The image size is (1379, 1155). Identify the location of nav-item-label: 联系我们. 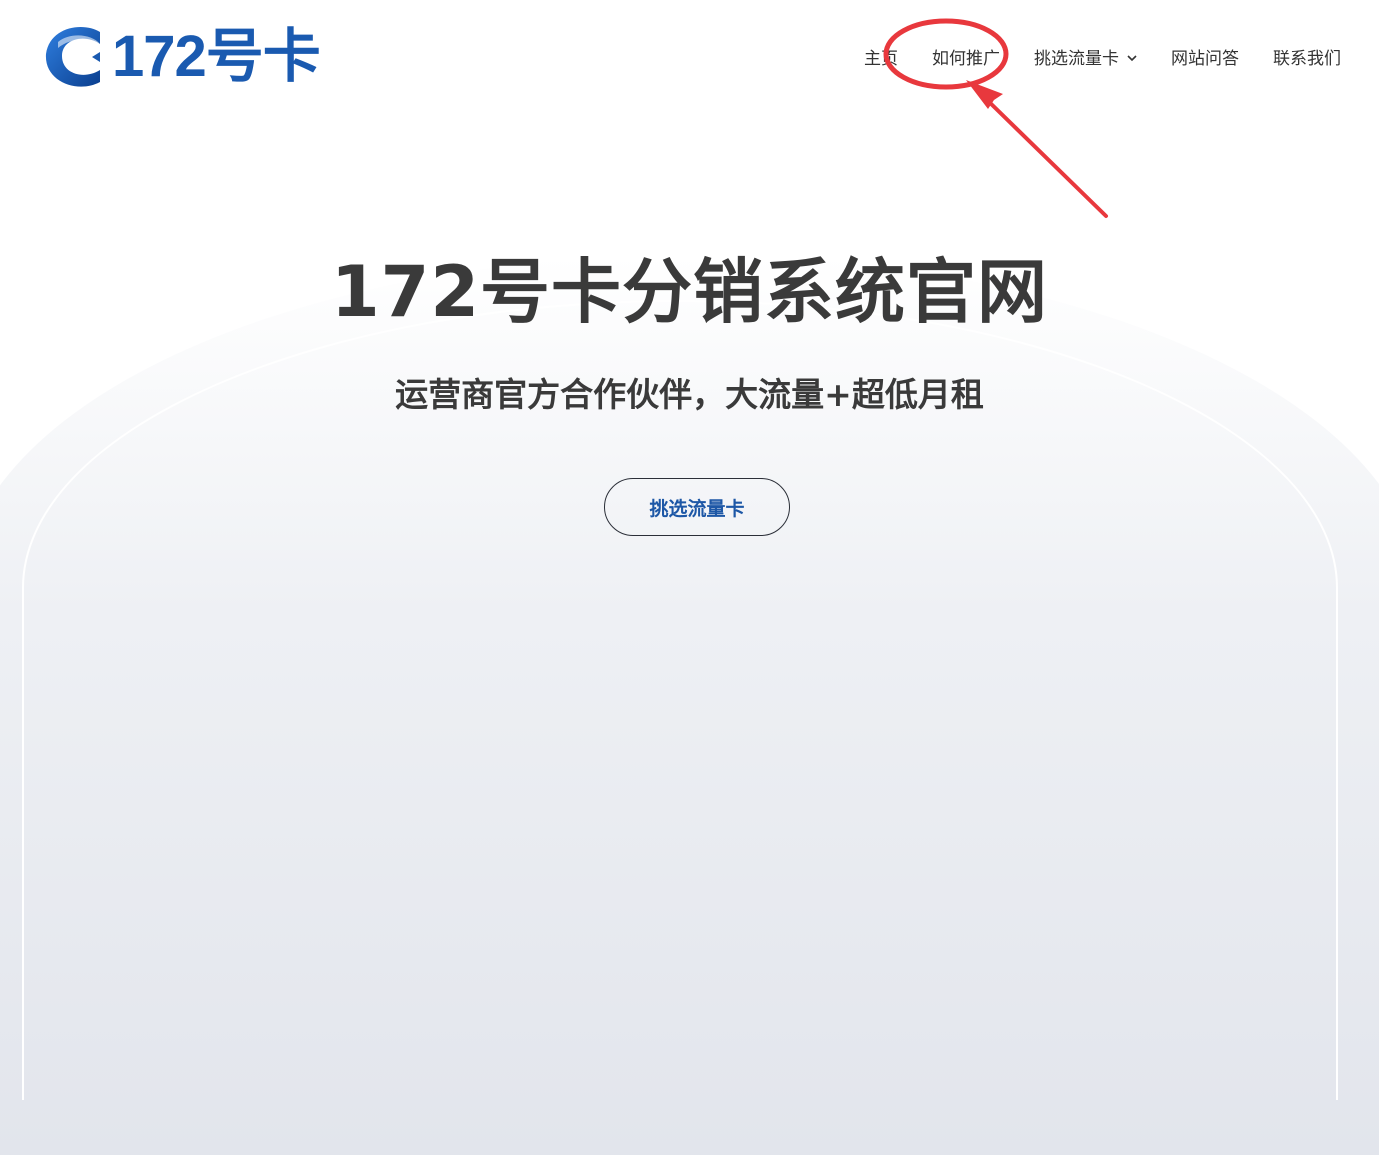
(1307, 59).